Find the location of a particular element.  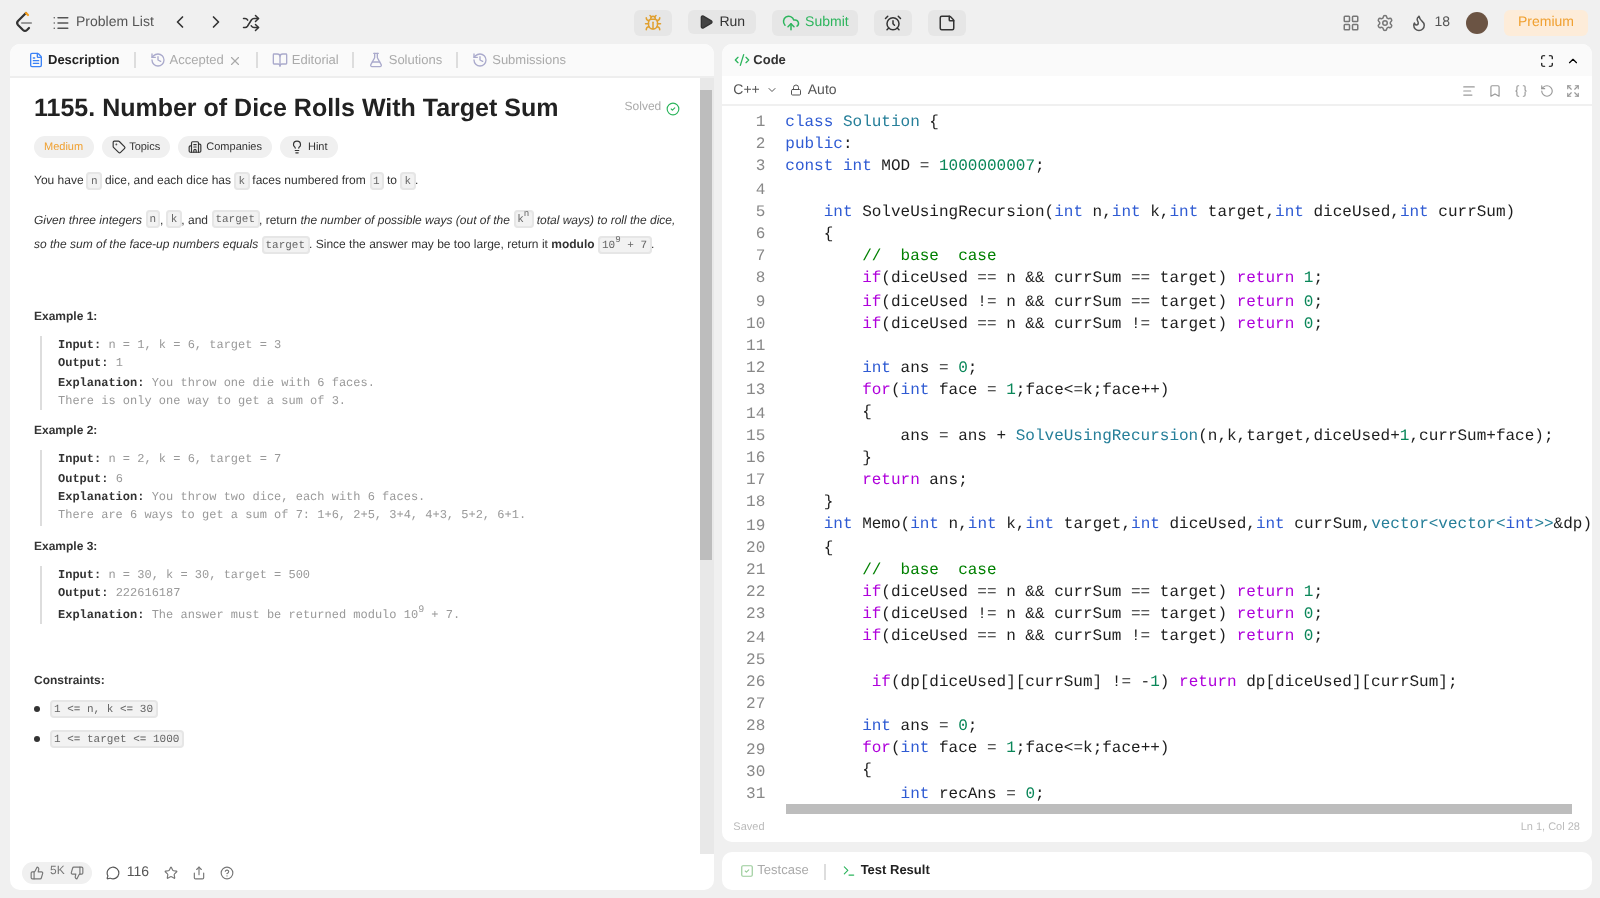

line-number: 9 is located at coordinates (759, 302).